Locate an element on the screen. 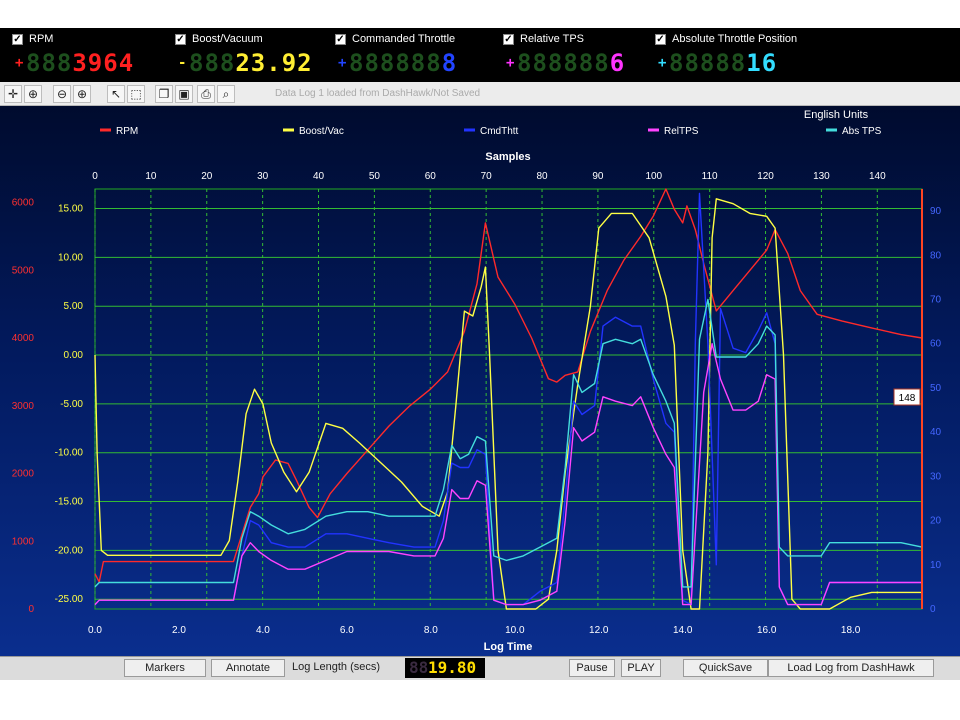 The height and width of the screenshot is (720, 960). time-tick-label: 4.0 is located at coordinates (263, 630).